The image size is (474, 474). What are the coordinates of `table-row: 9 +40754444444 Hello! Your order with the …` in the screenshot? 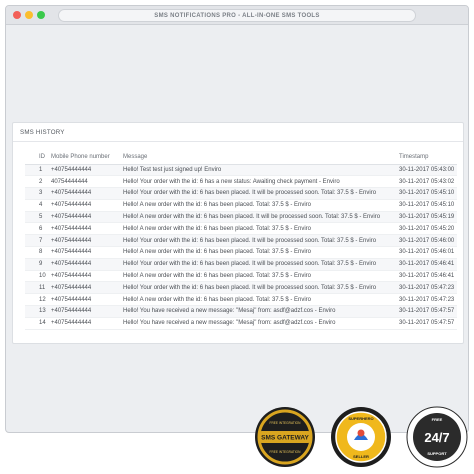 It's located at (241, 264).